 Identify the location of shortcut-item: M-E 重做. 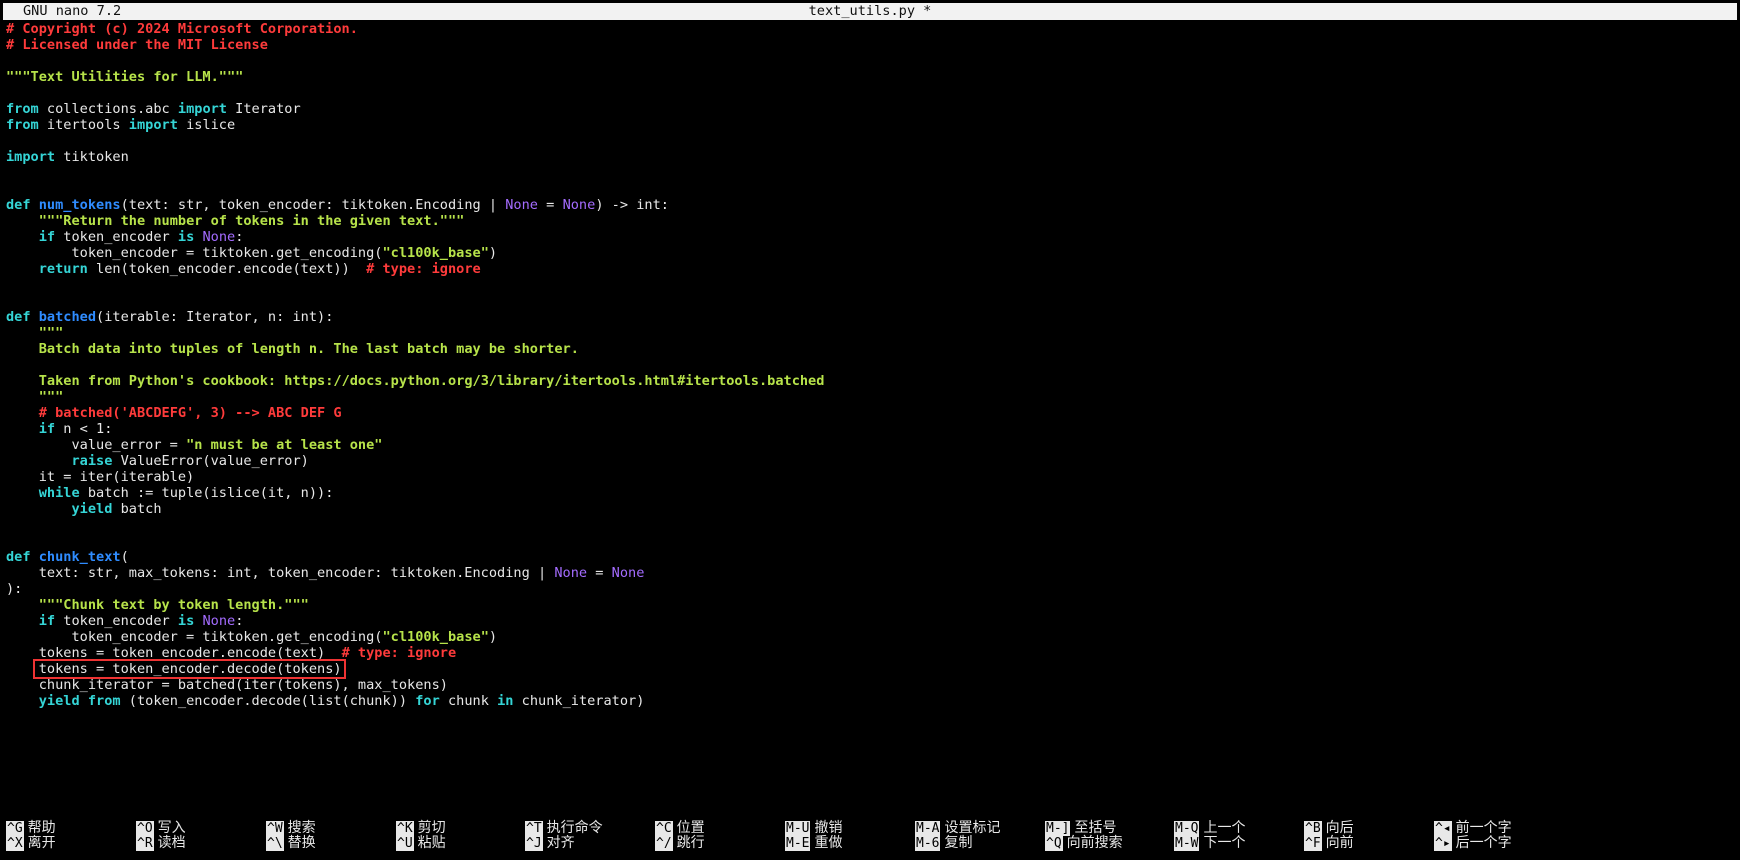
(813, 843).